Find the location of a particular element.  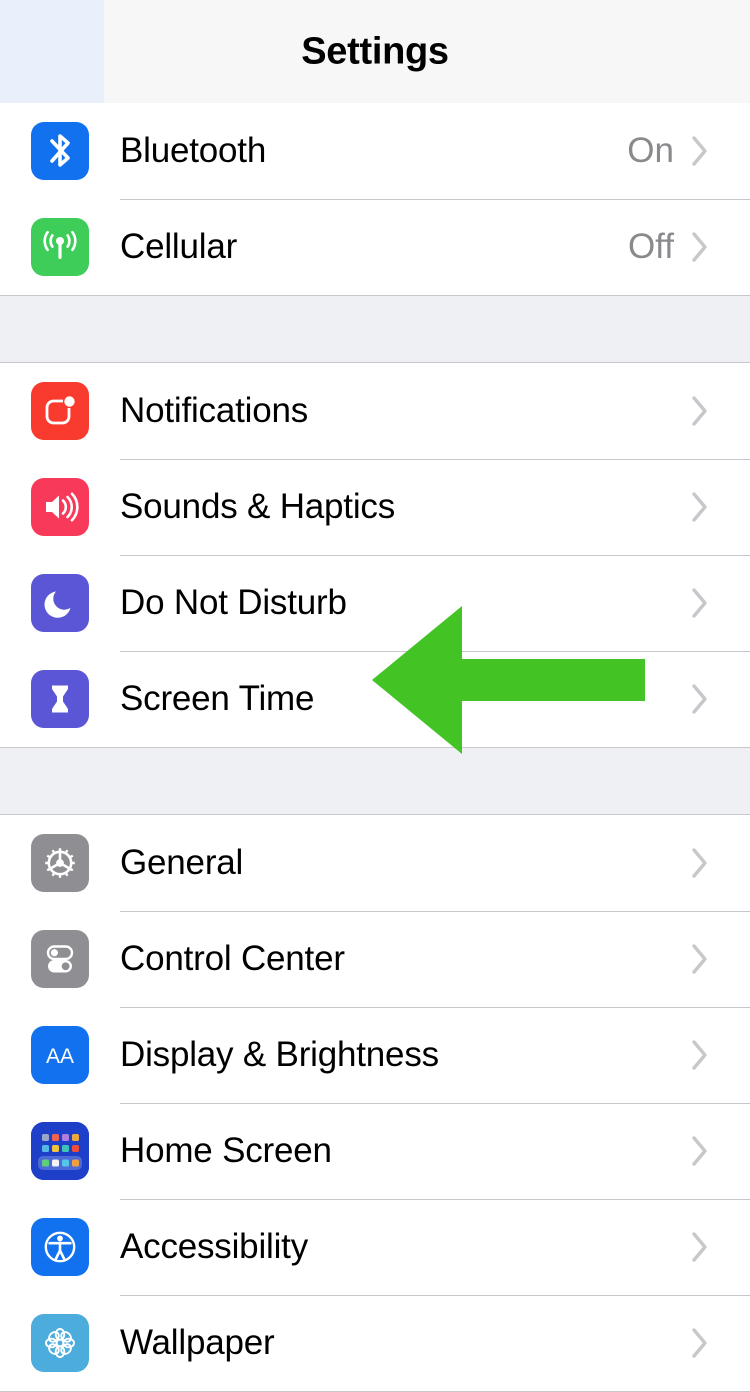

settings-row-control-center: Control Center is located at coordinates (375, 959).